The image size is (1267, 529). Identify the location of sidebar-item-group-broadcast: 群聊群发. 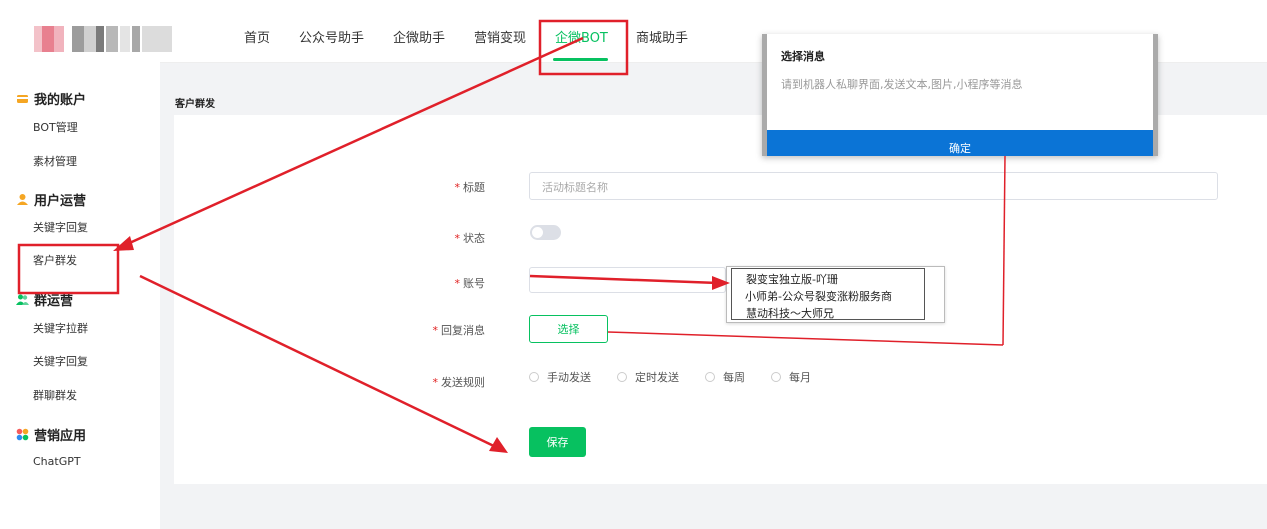
(55, 395).